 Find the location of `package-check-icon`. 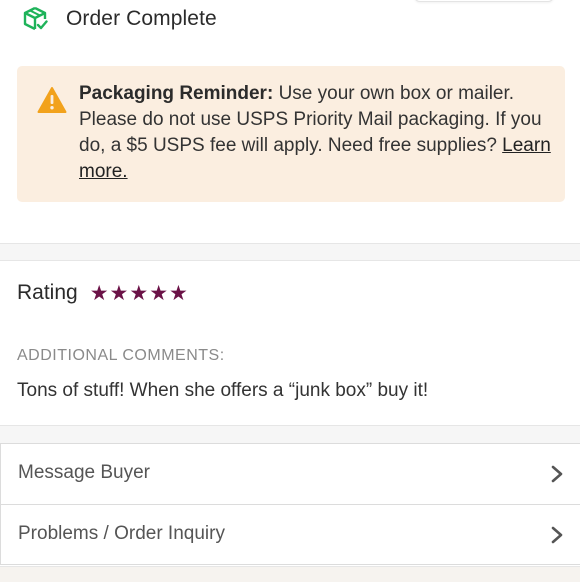

package-check-icon is located at coordinates (35, 18).